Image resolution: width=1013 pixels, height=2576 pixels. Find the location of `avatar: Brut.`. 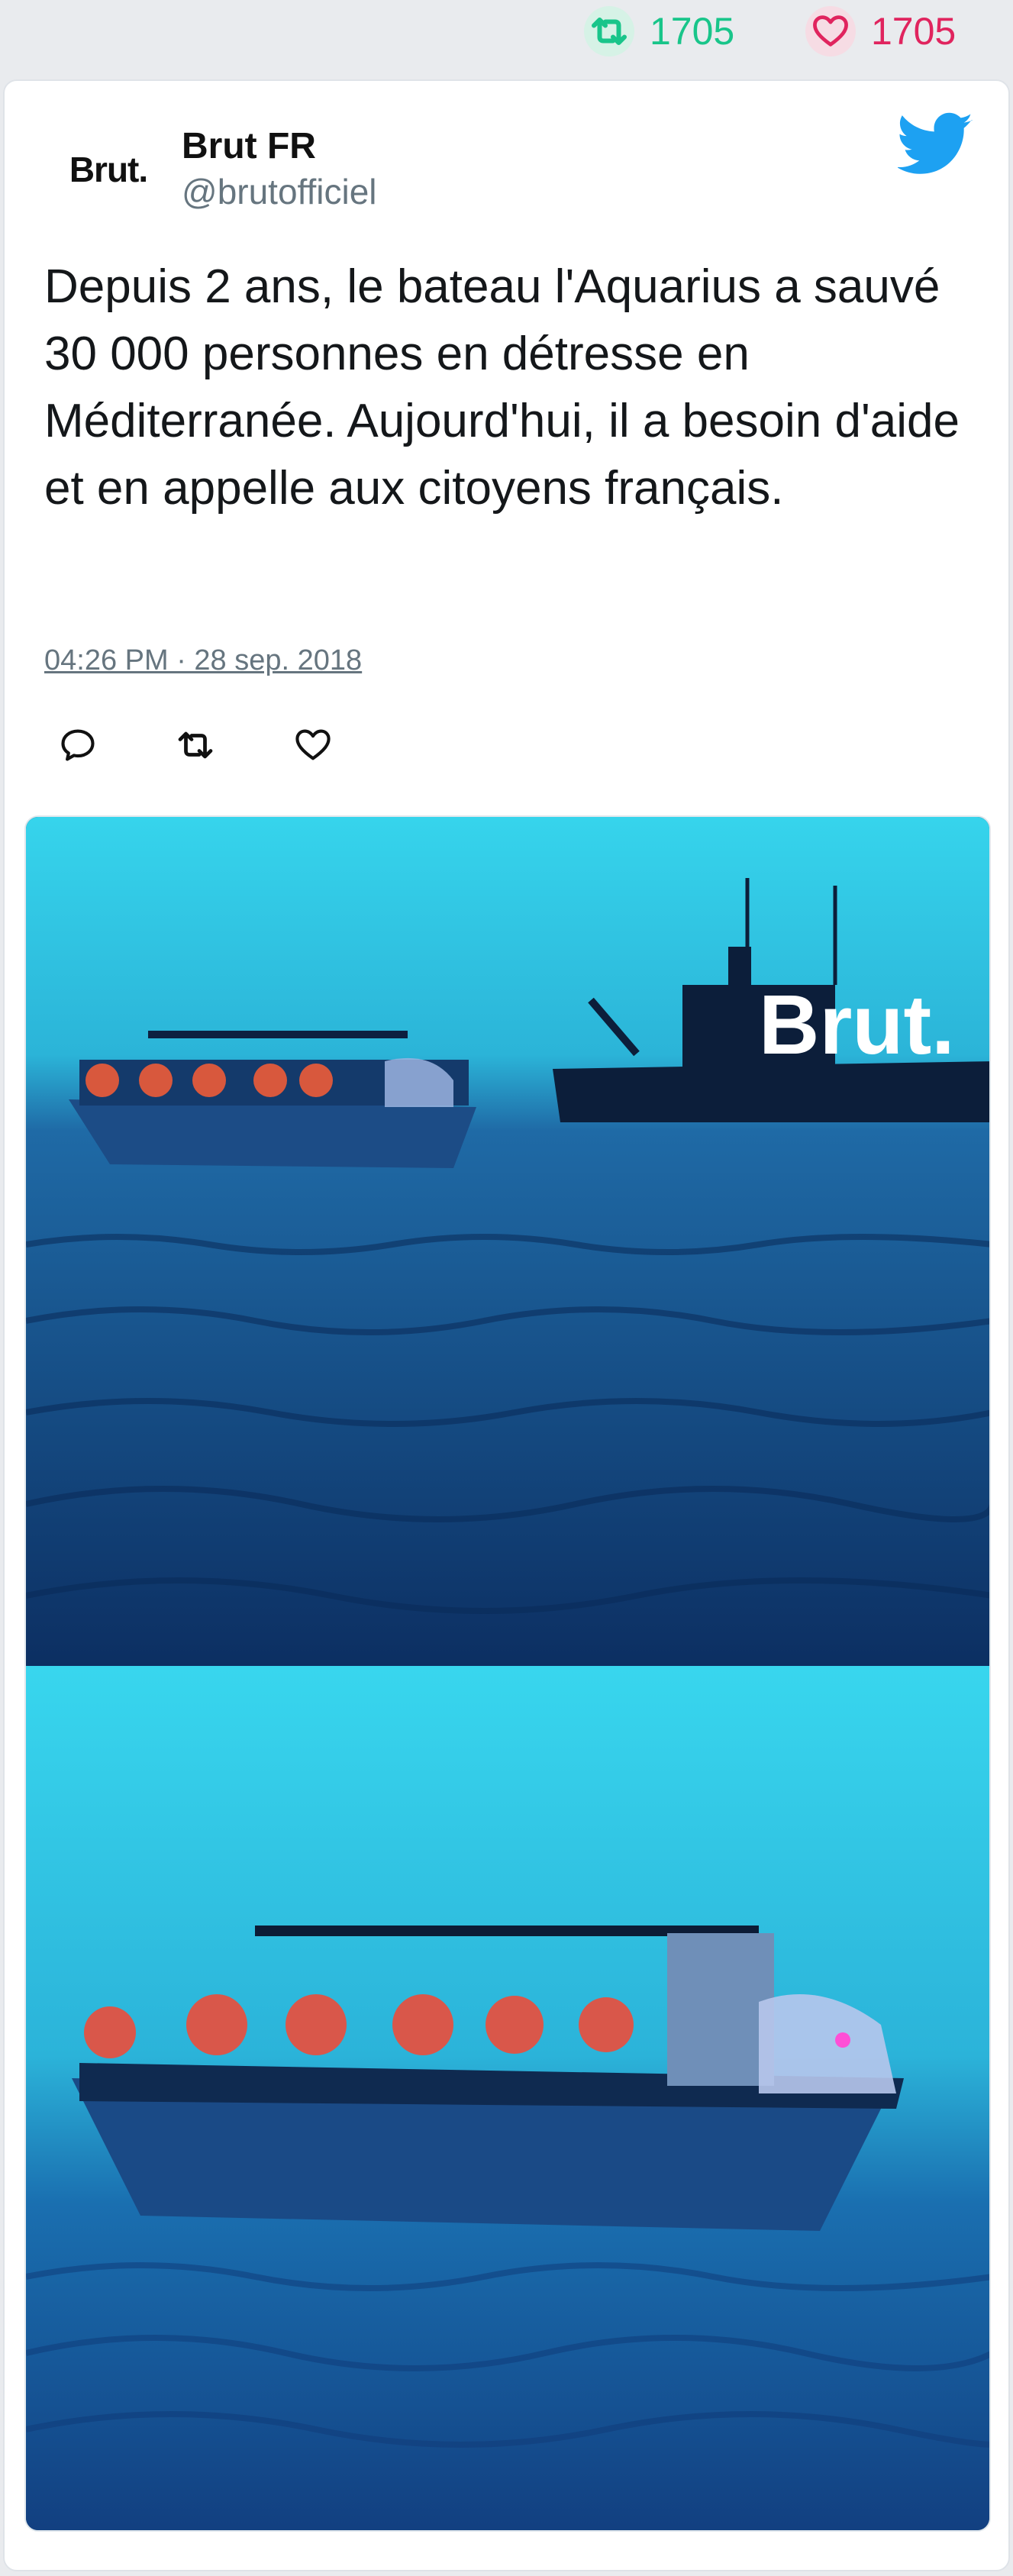

avatar: Brut. is located at coordinates (109, 169).